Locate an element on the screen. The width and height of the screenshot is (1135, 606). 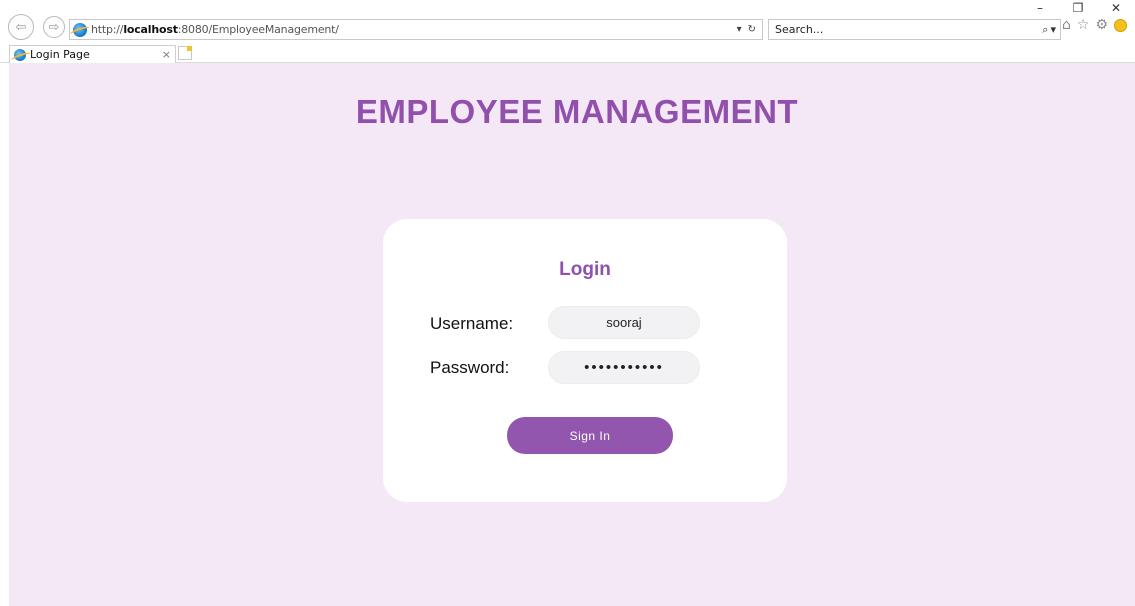
url-path: :8080/EmployeeManagement/ is located at coordinates (258, 29).